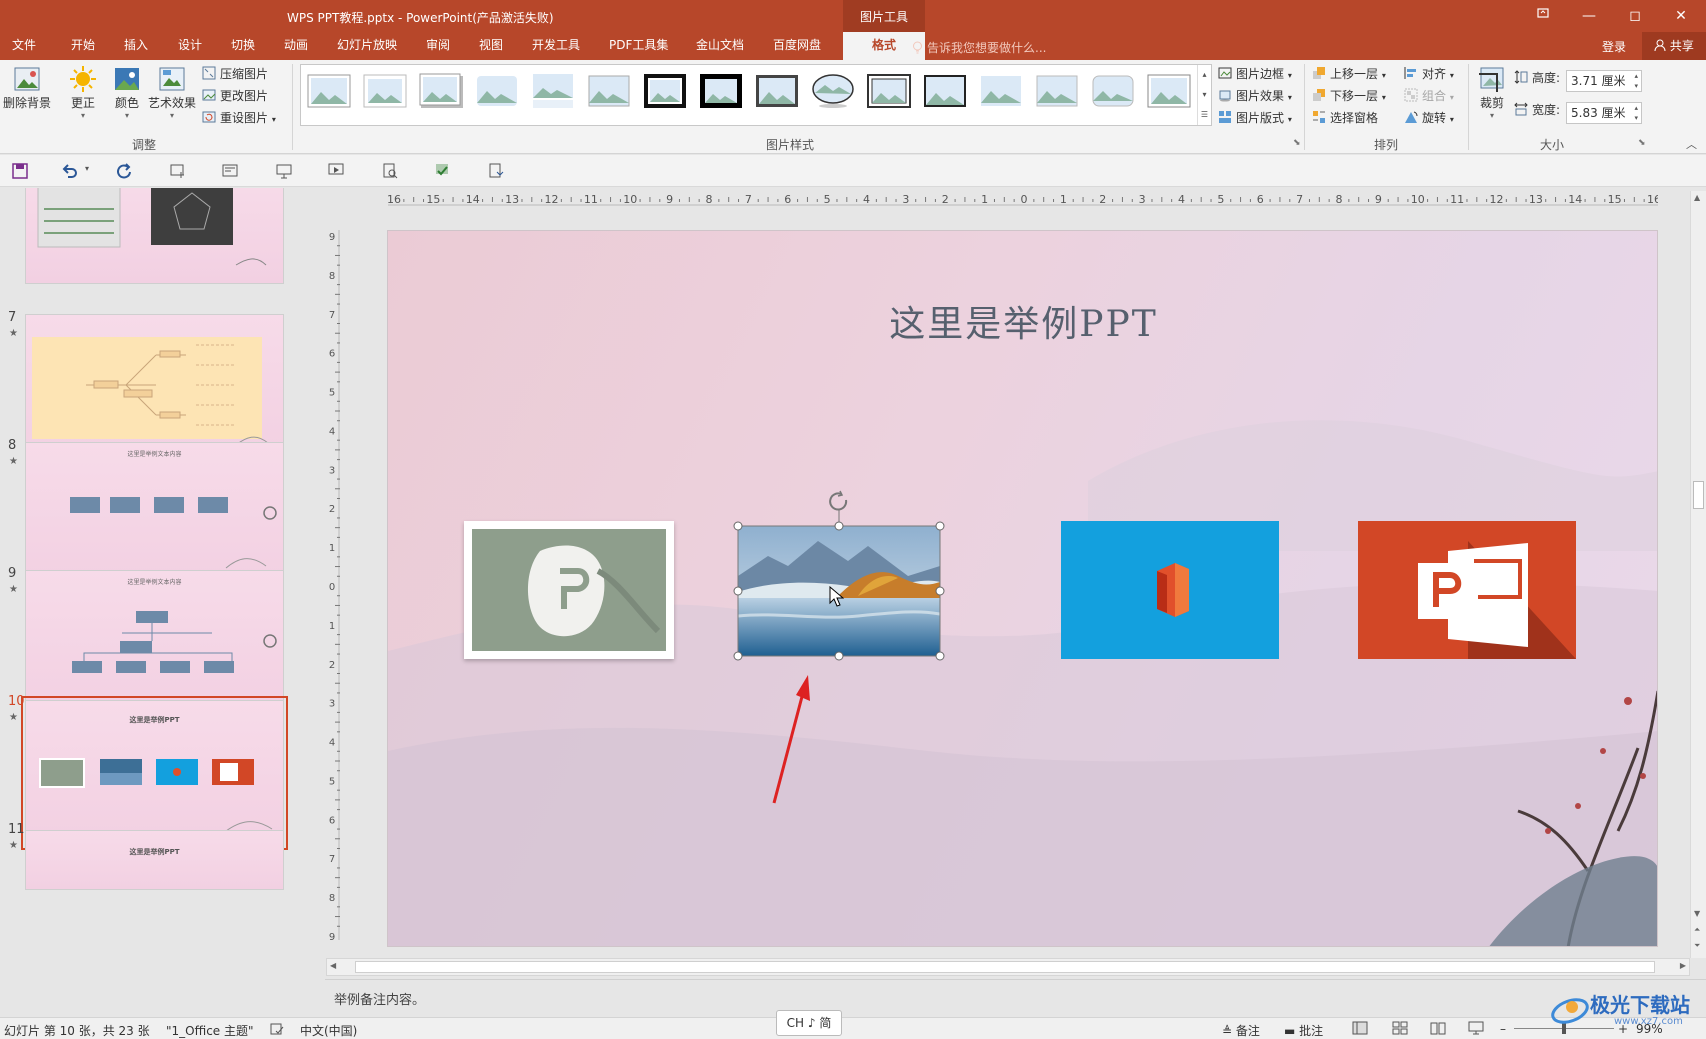  Describe the element at coordinates (889, 91) in the screenshot. I see `style-double-frame-icon` at that location.